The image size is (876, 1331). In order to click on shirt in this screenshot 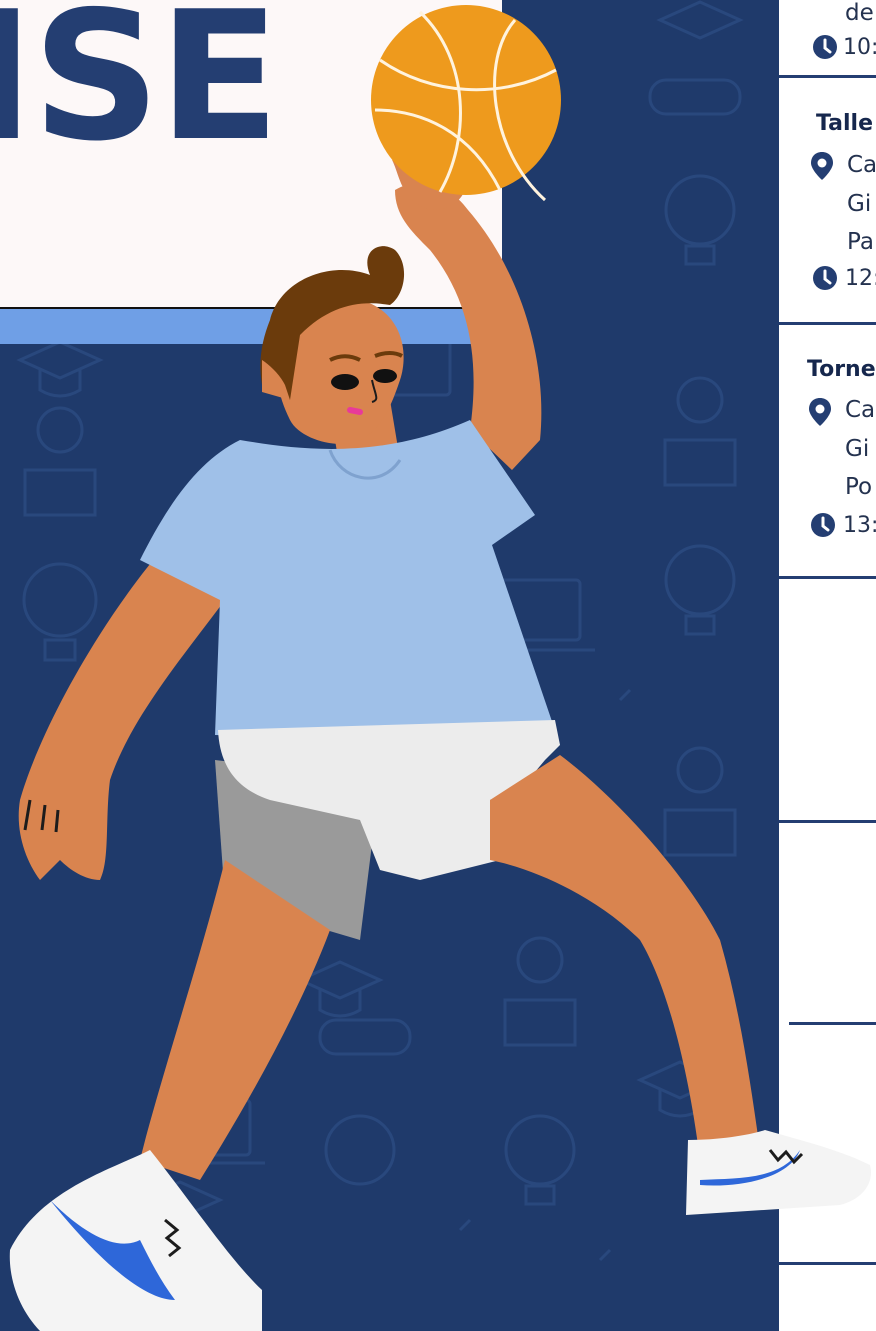, I will do `click(350, 582)`.